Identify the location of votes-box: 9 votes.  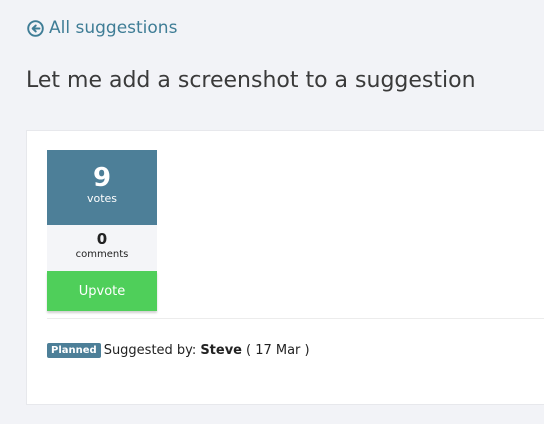
(102, 187).